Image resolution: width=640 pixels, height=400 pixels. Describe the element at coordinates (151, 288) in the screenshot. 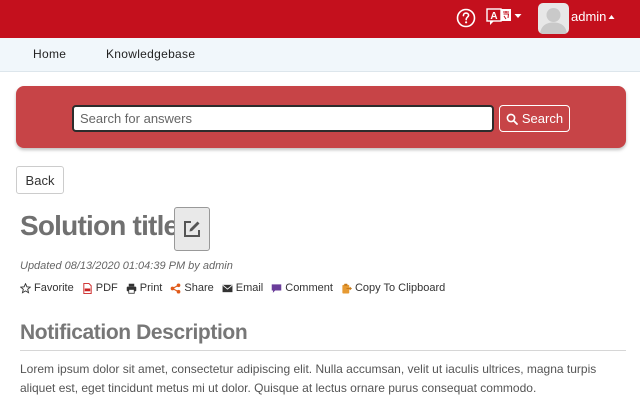

I see `print-label: Print` at that location.